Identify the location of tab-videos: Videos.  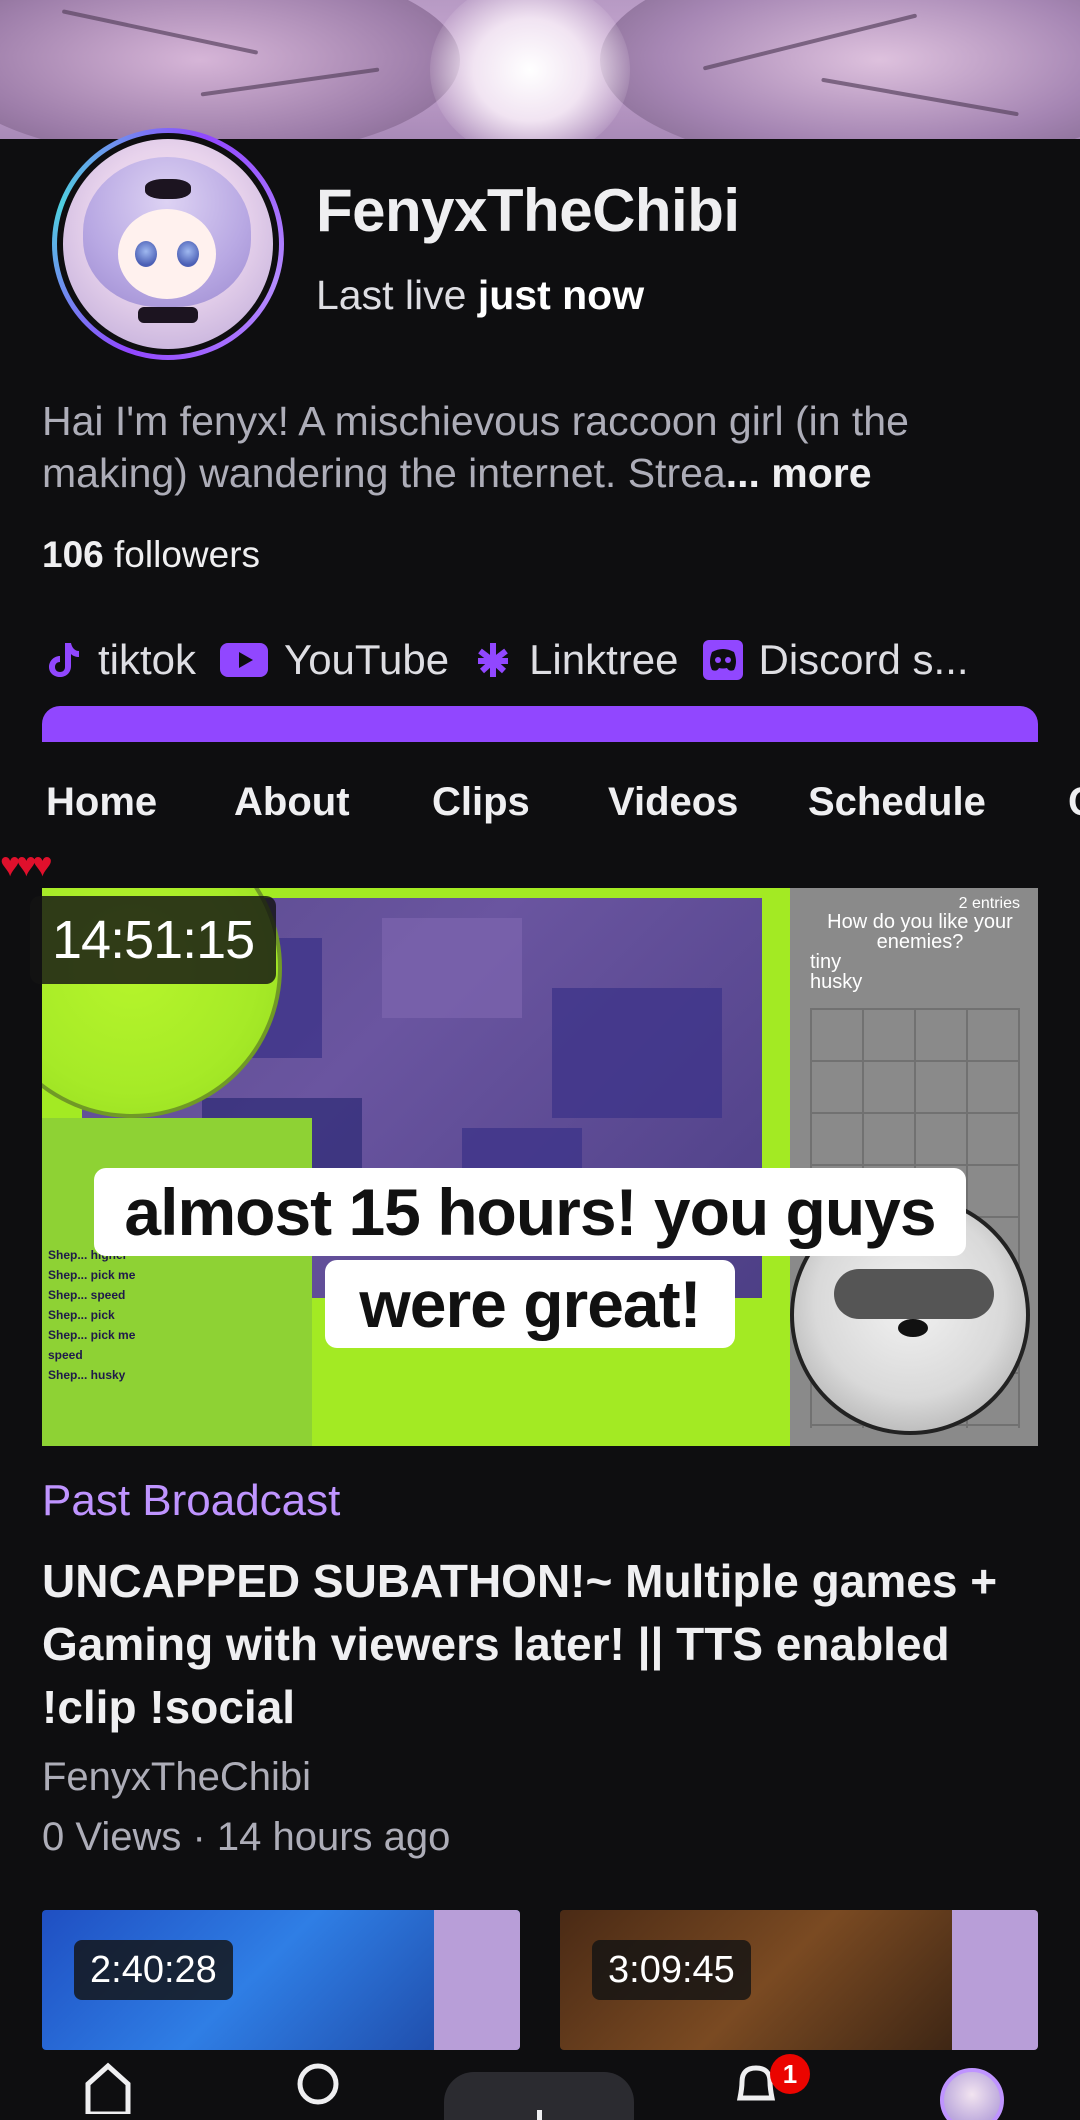
(673, 802).